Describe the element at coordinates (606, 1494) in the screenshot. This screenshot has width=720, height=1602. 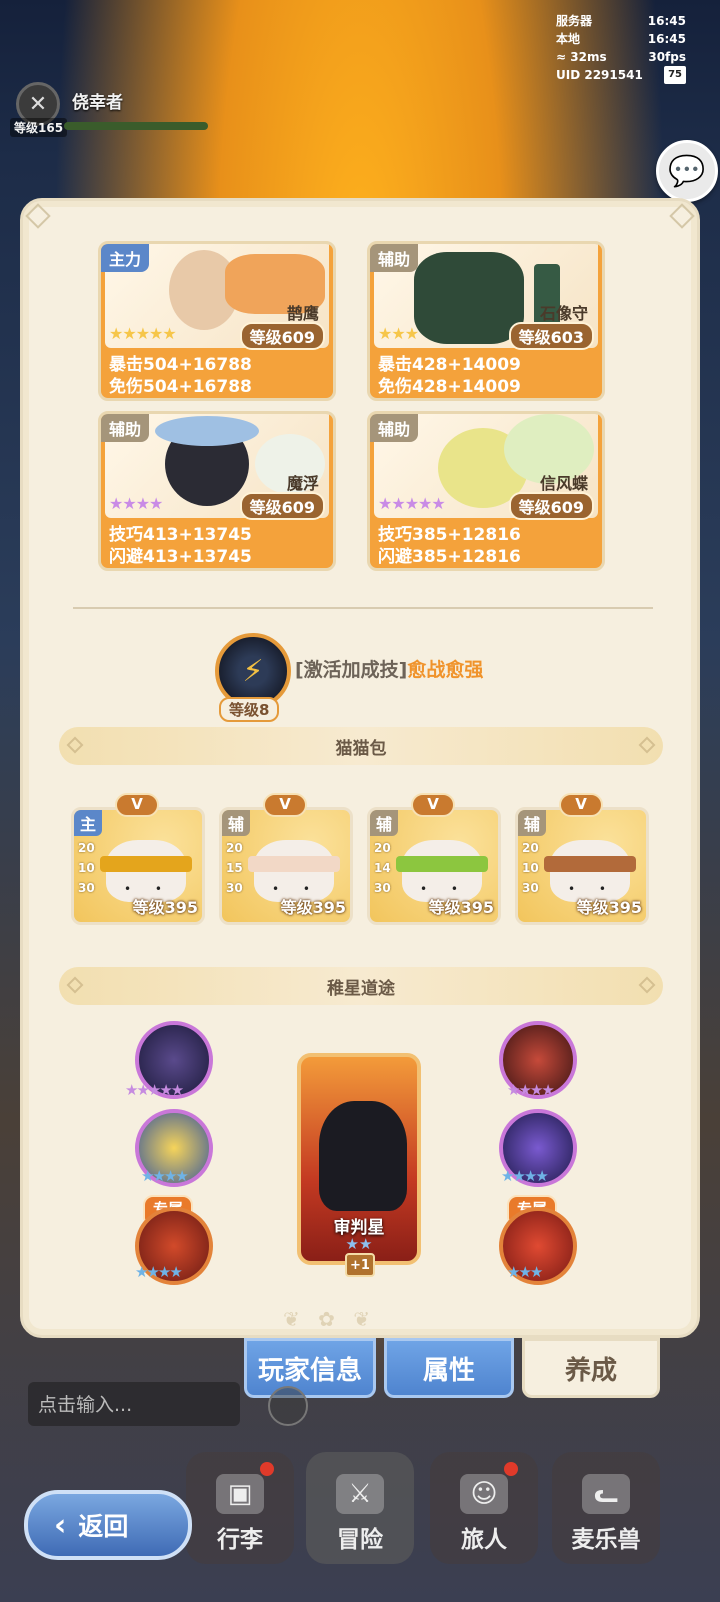
I see `cat-icon: ᓚ` at that location.